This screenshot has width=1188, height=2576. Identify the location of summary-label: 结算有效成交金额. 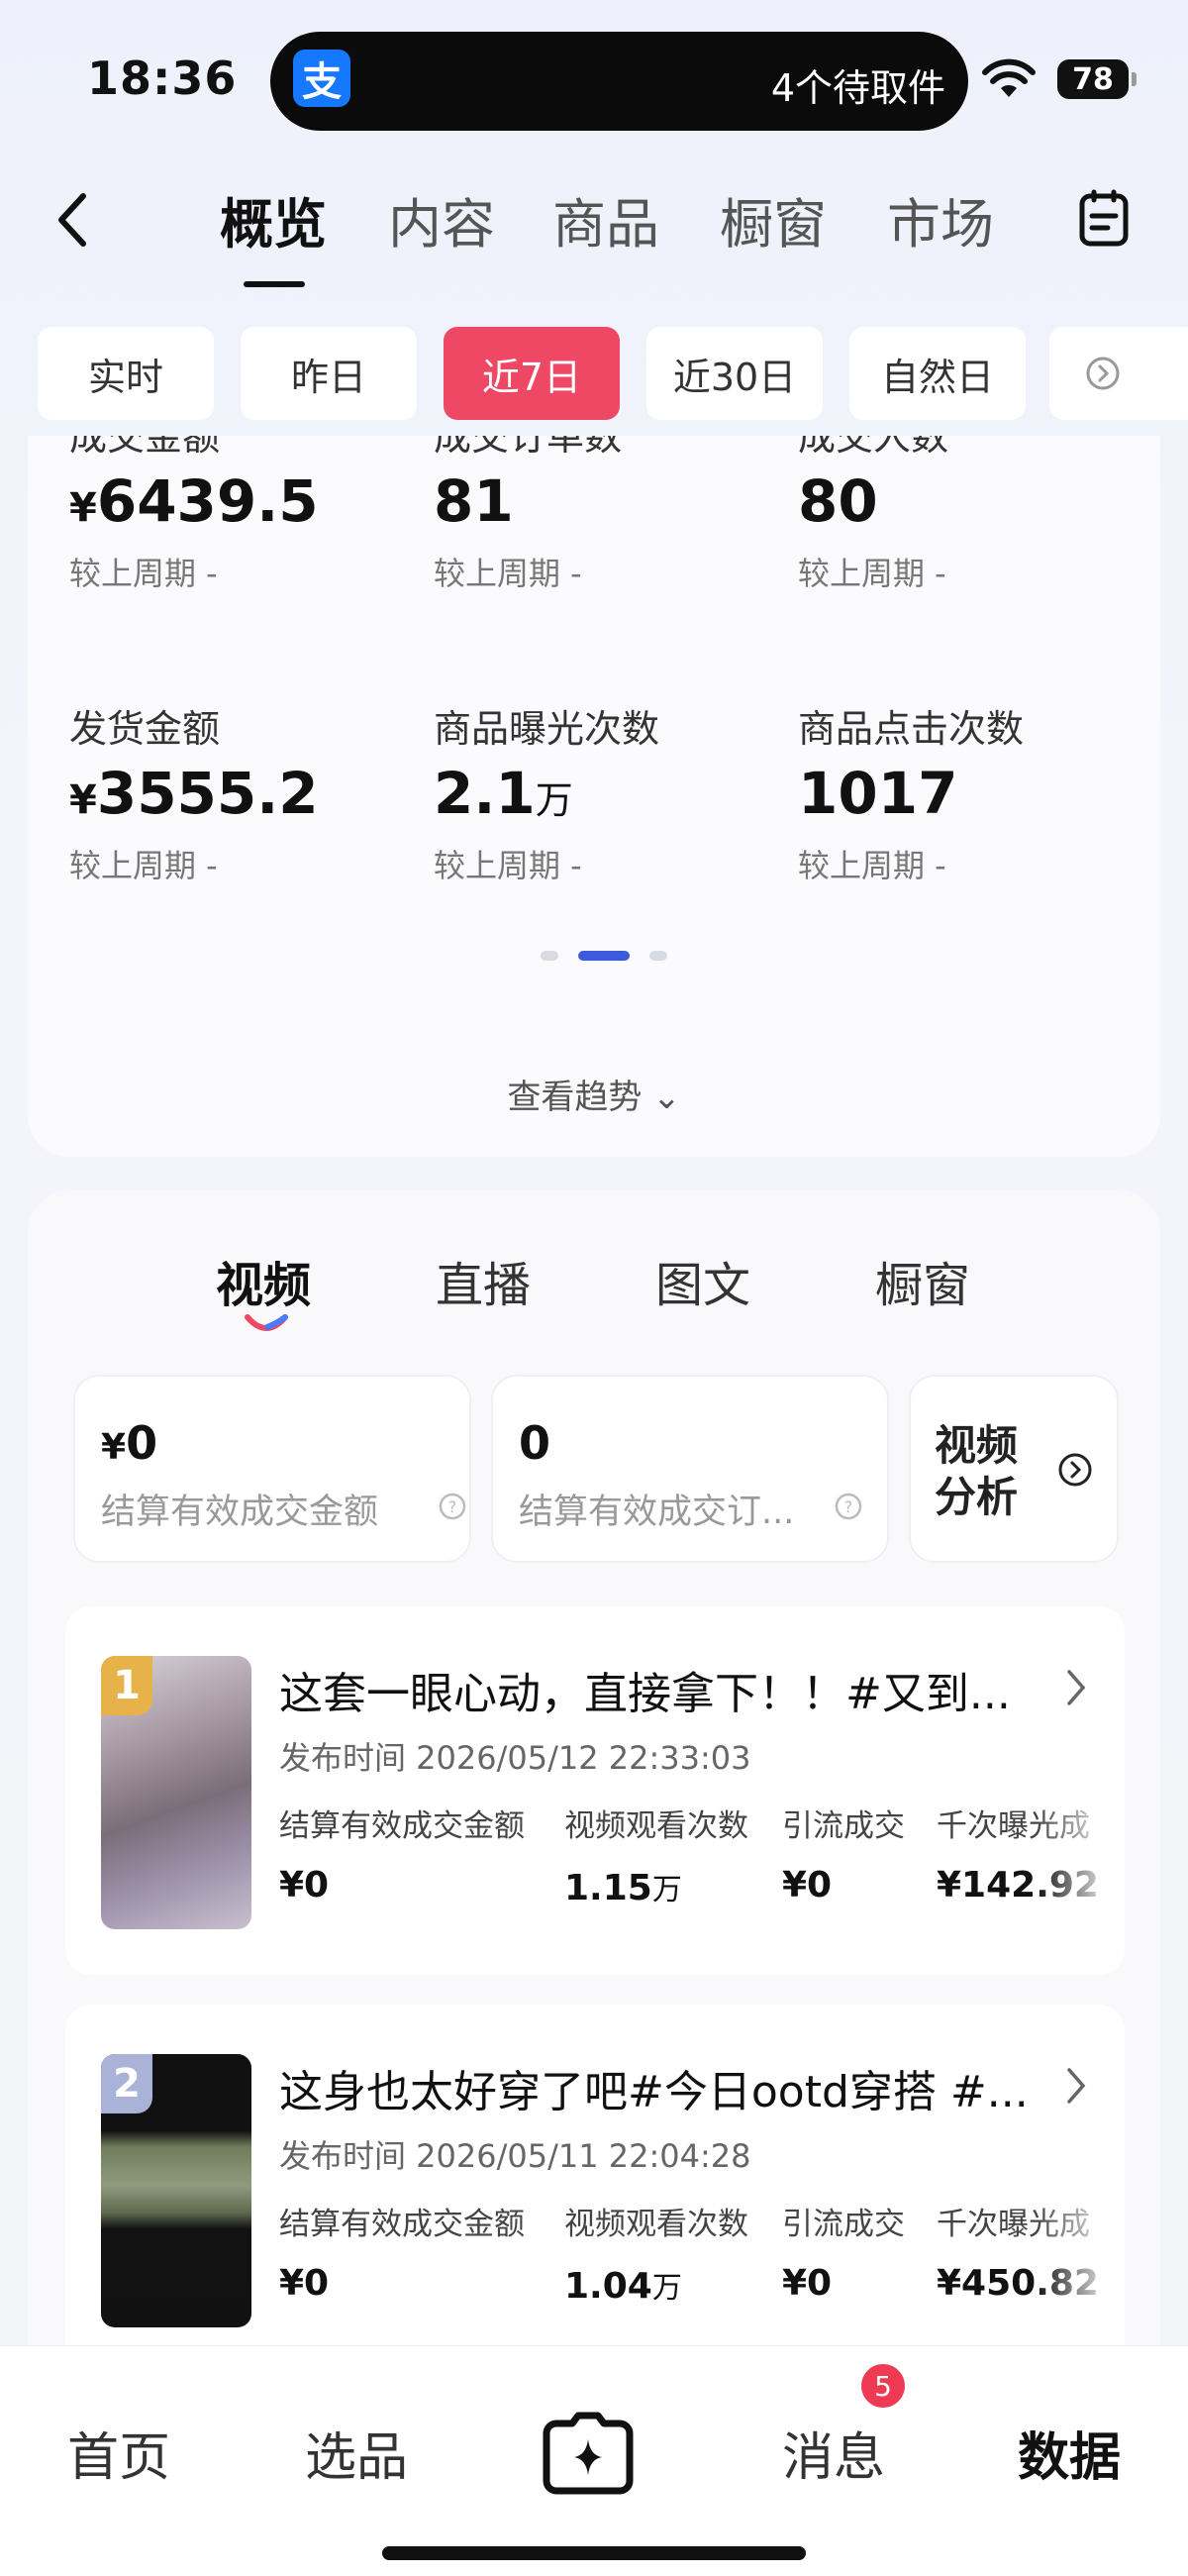
(240, 1512).